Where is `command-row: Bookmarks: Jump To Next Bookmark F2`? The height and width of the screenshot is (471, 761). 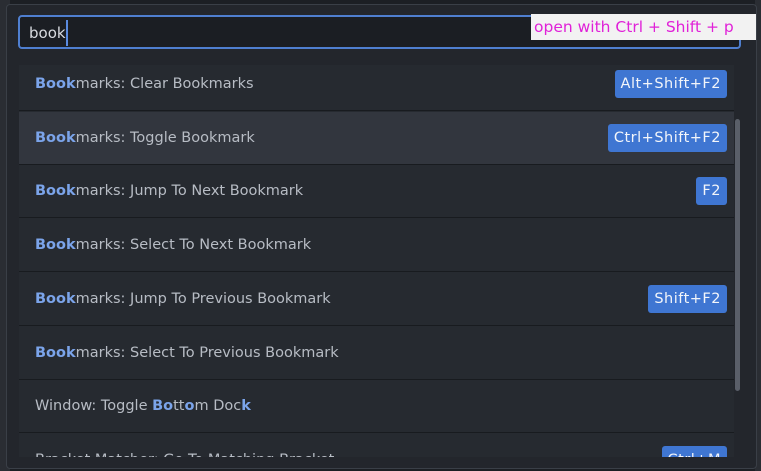 command-row: Bookmarks: Jump To Next Bookmark F2 is located at coordinates (376, 192).